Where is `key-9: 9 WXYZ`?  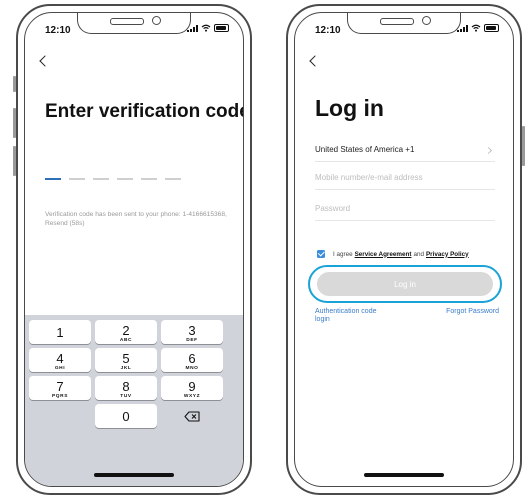
key-9: 9 WXYZ is located at coordinates (192, 388).